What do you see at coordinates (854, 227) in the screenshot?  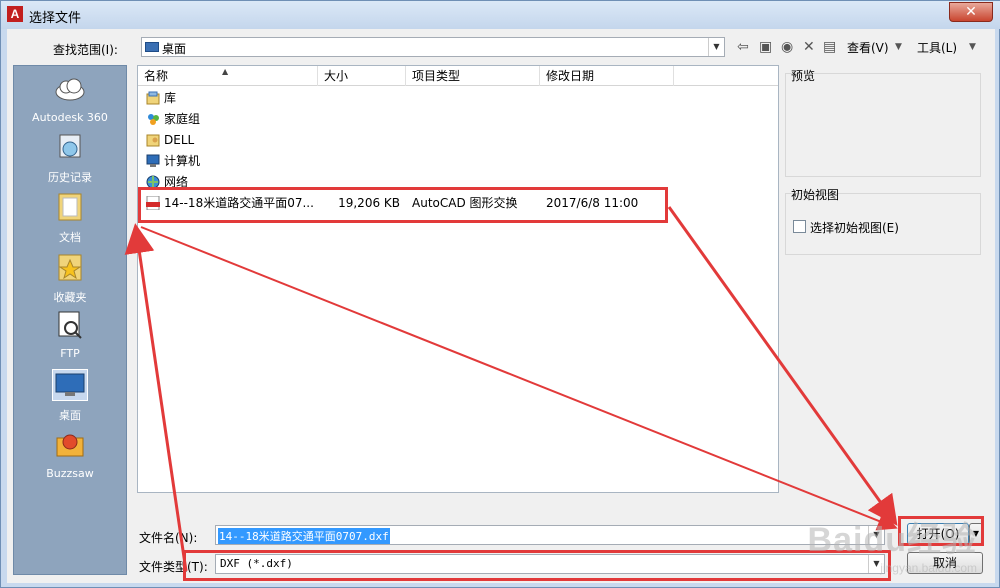 I see `initial-view-checkbox-label: 选择初始视图(E)` at bounding box center [854, 227].